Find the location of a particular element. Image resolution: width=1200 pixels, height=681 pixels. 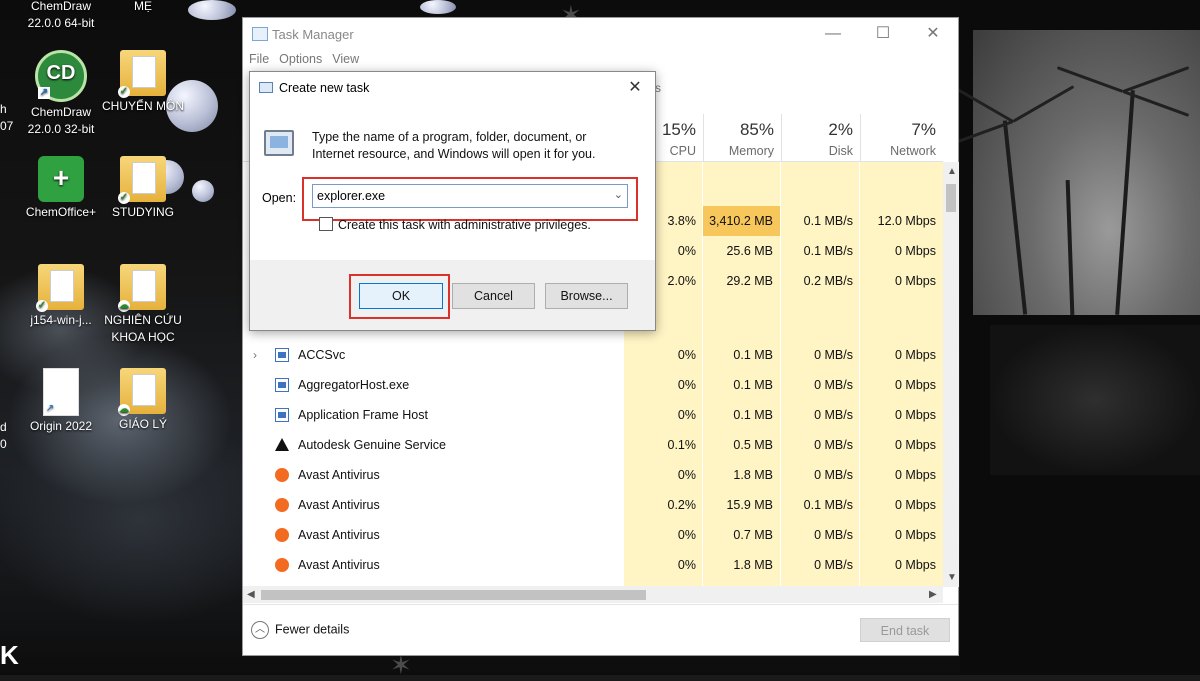

scroll-left-icon: ◀ is located at coordinates (251, 594).